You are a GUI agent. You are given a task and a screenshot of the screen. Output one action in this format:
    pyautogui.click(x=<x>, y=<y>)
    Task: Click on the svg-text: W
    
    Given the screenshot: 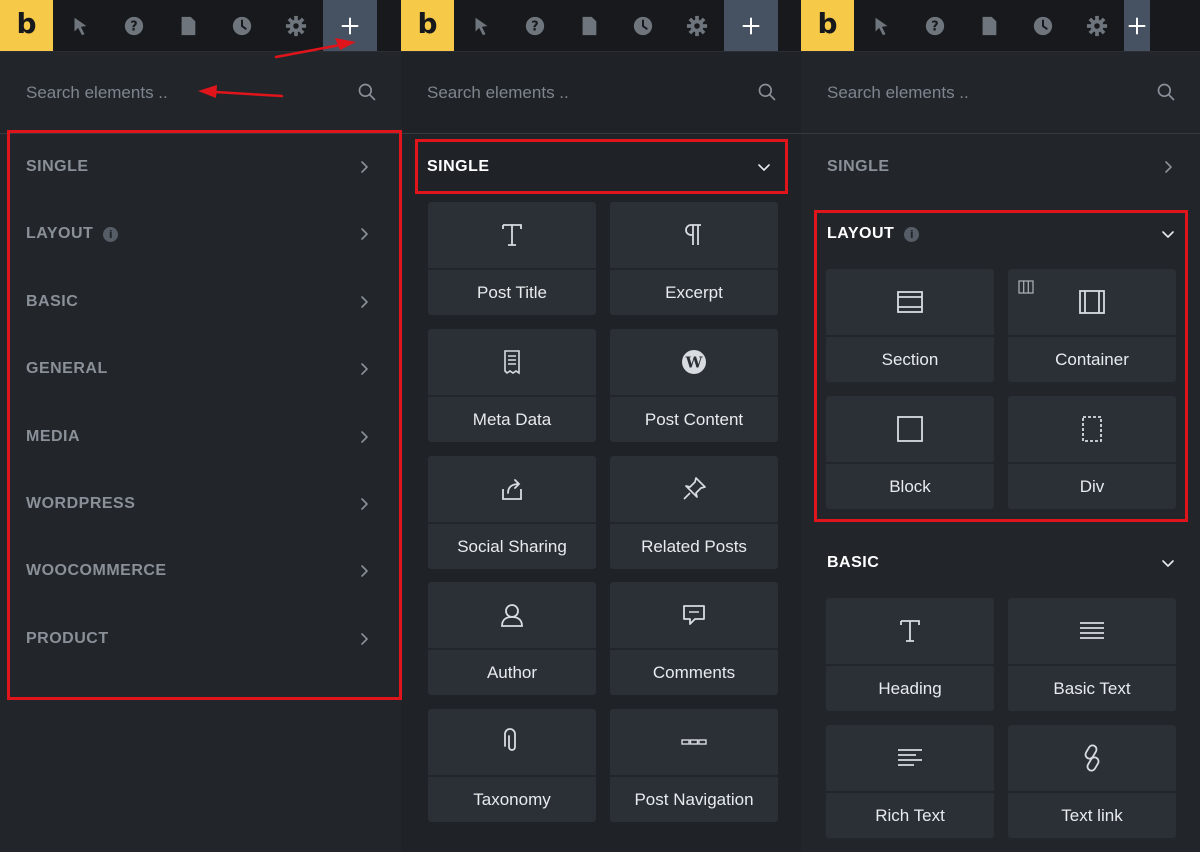 What is the action you would take?
    pyautogui.click(x=694, y=363)
    